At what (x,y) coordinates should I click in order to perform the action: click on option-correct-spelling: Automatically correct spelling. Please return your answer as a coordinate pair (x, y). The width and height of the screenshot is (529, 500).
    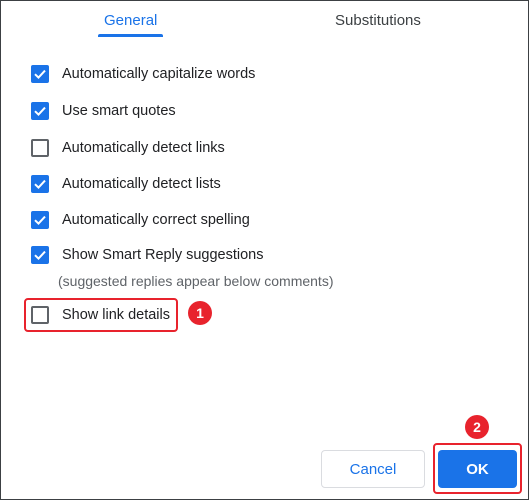
    Looking at the image, I should click on (140, 220).